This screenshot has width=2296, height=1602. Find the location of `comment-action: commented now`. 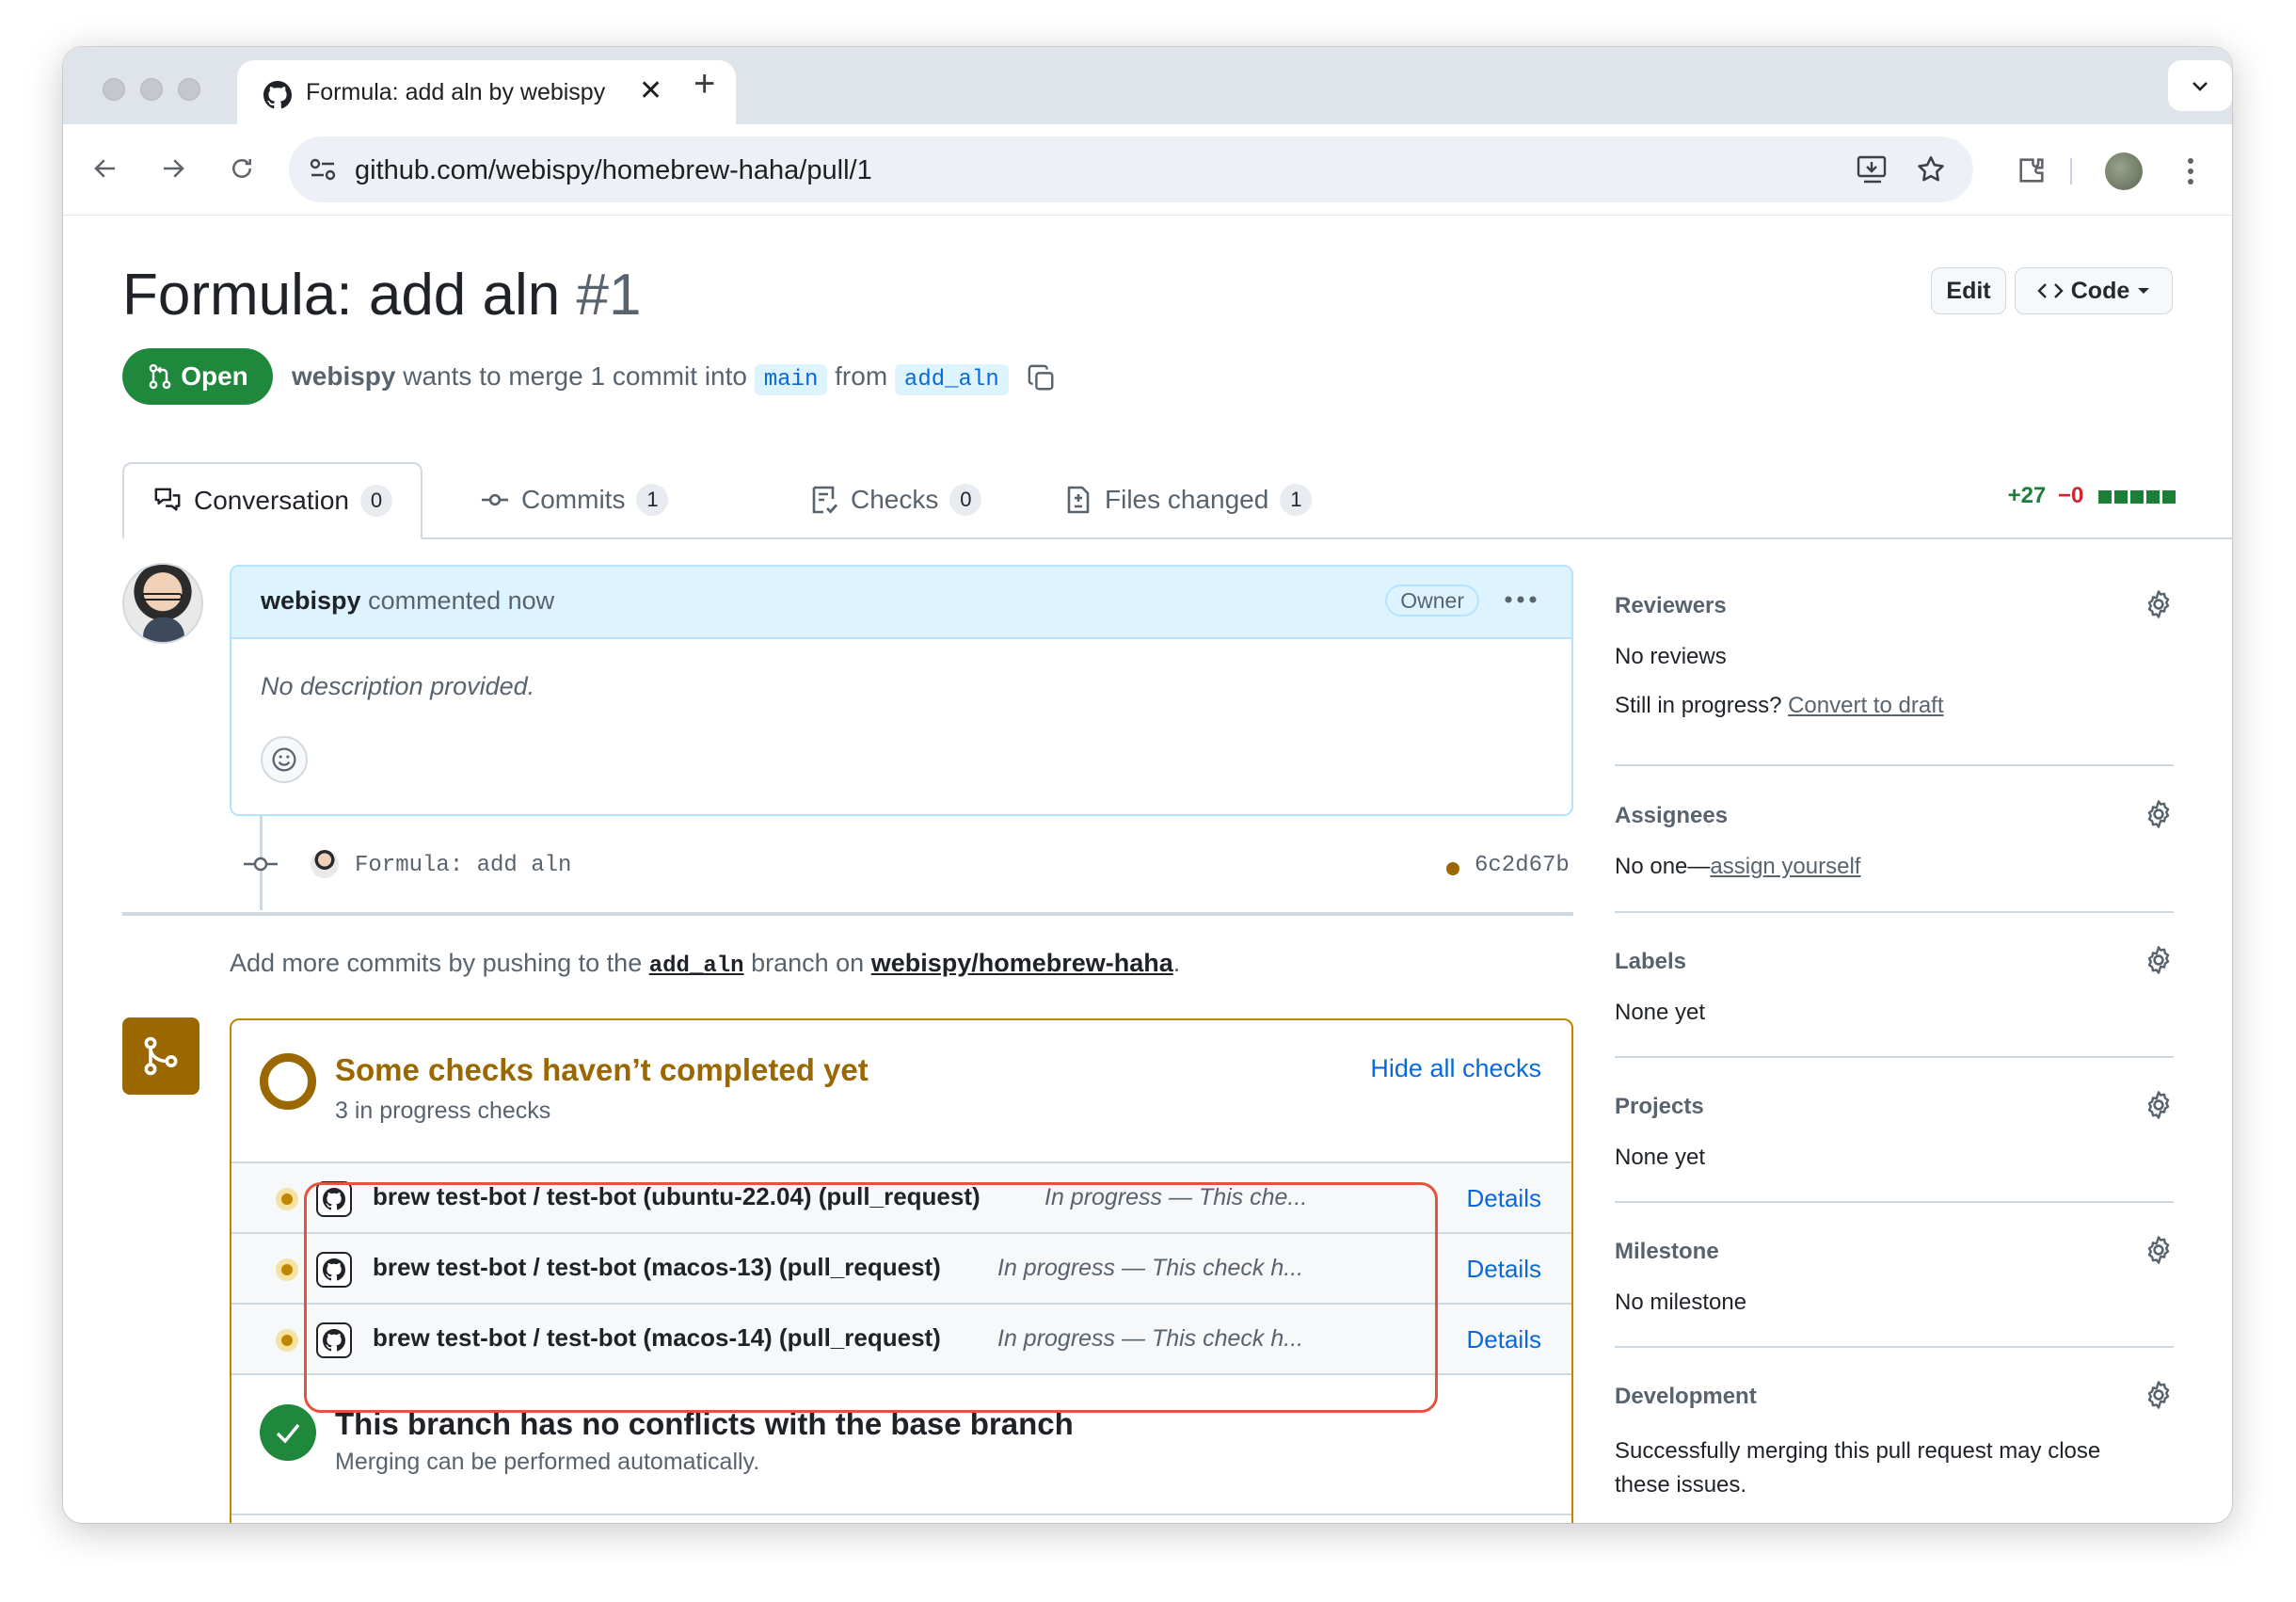

comment-action: commented now is located at coordinates (461, 600).